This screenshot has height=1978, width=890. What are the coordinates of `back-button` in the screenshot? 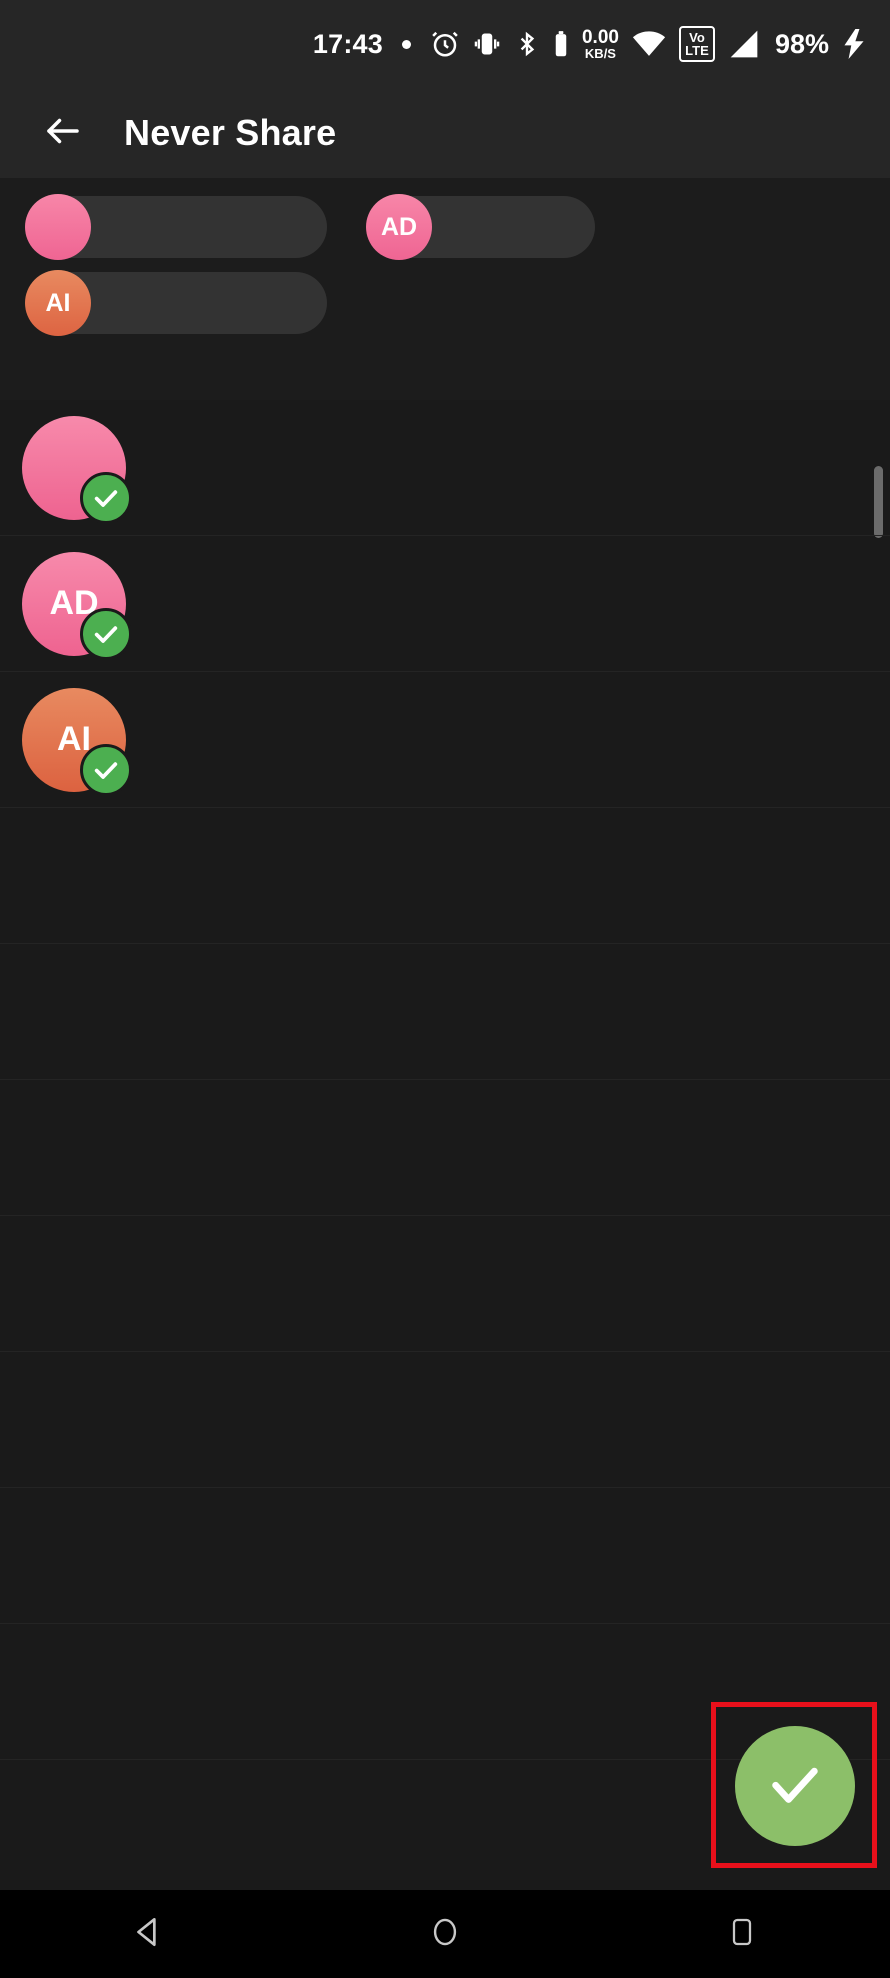 It's located at (63, 133).